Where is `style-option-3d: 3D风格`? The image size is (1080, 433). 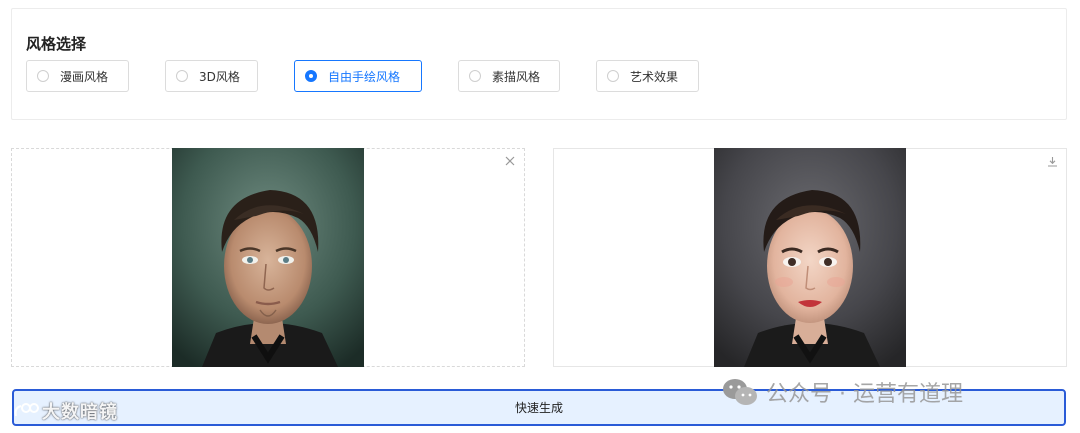 style-option-3d: 3D风格 is located at coordinates (211, 76).